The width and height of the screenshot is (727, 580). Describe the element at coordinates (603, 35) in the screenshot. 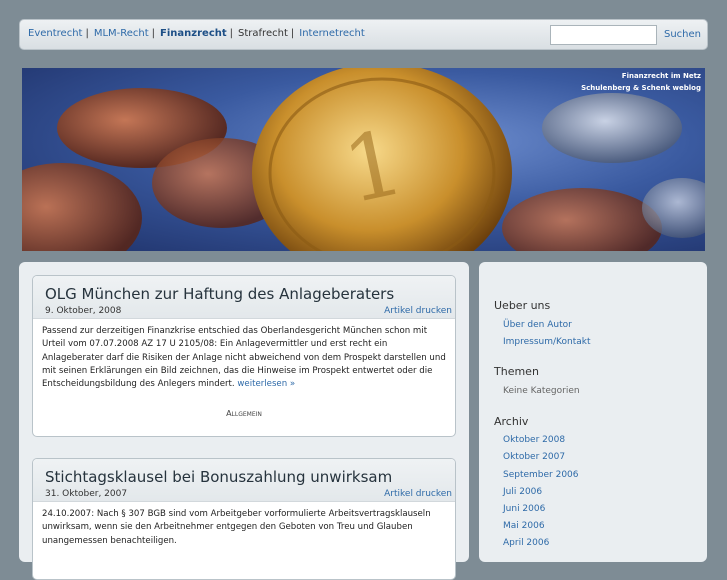

I see `search-input` at that location.